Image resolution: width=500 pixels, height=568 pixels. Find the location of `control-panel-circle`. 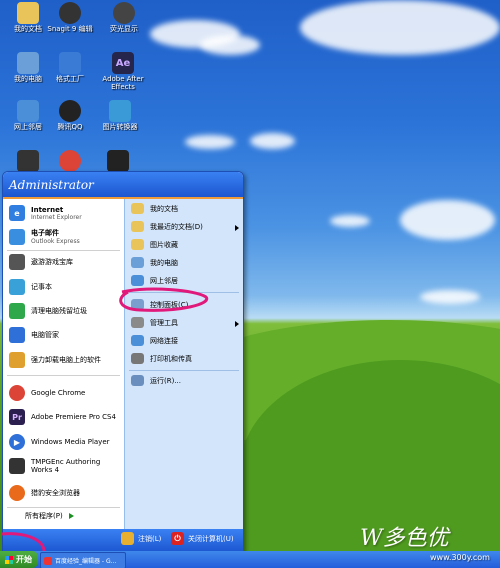

control-panel-circle is located at coordinates (164, 299).